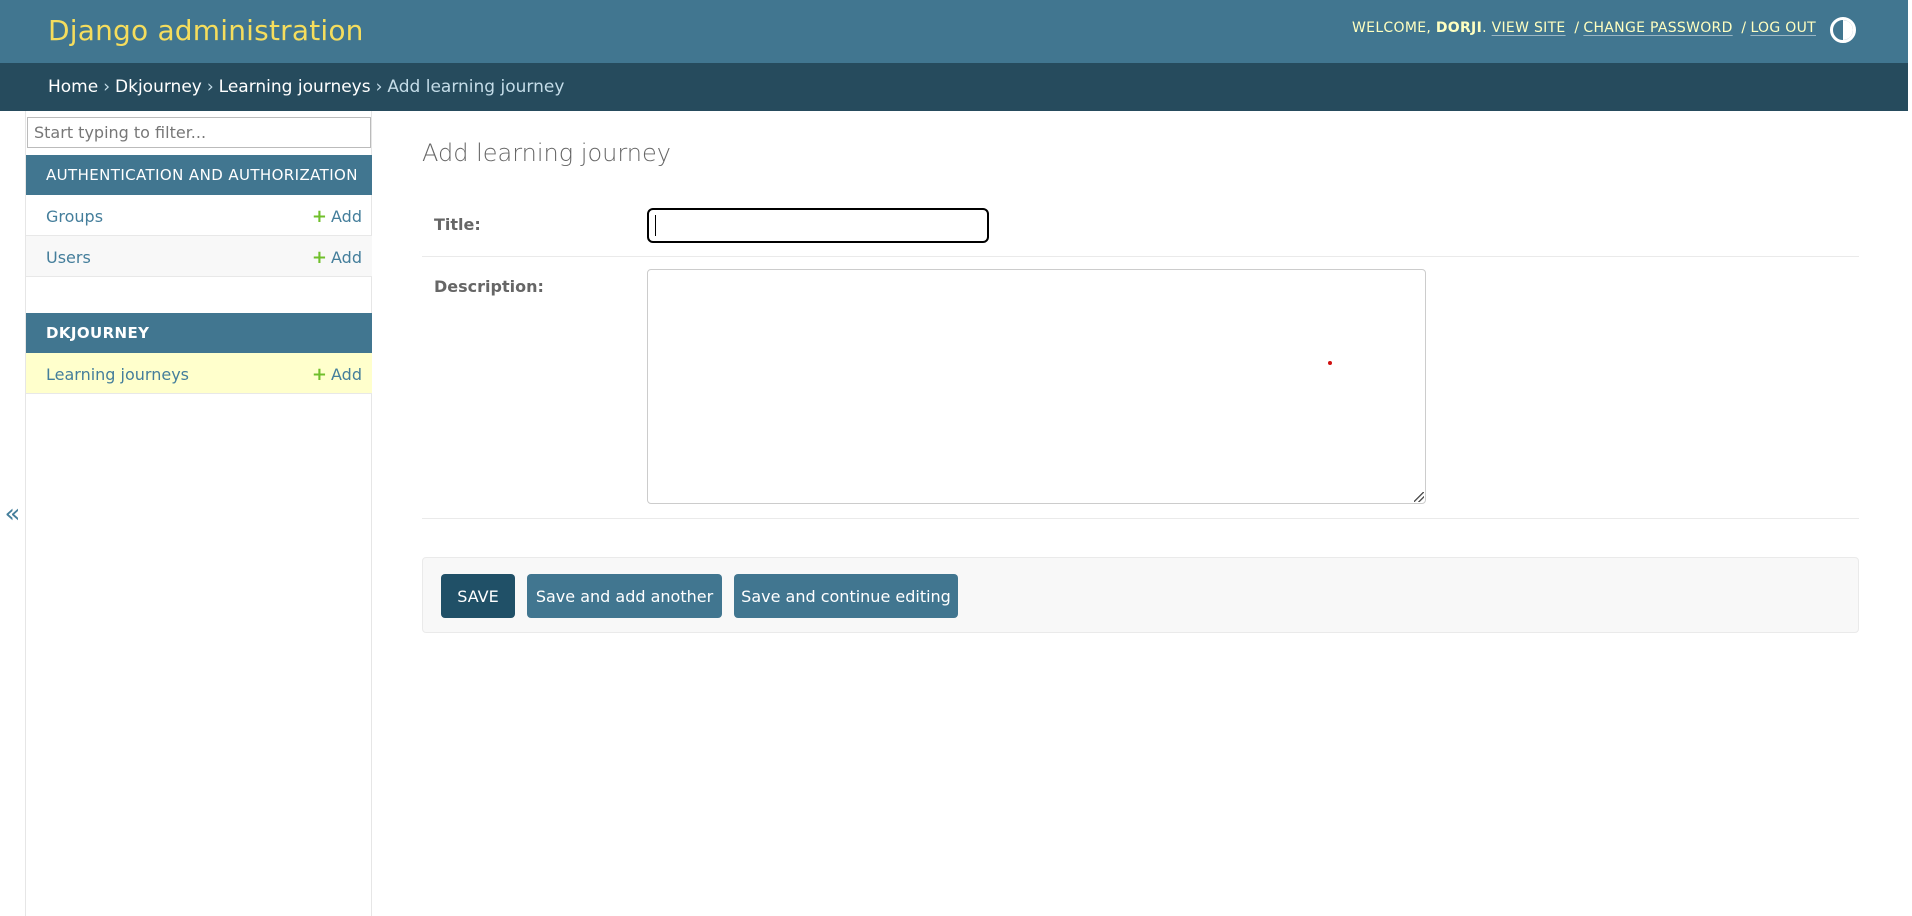  What do you see at coordinates (1484, 28) in the screenshot?
I see `username-suffix: .` at bounding box center [1484, 28].